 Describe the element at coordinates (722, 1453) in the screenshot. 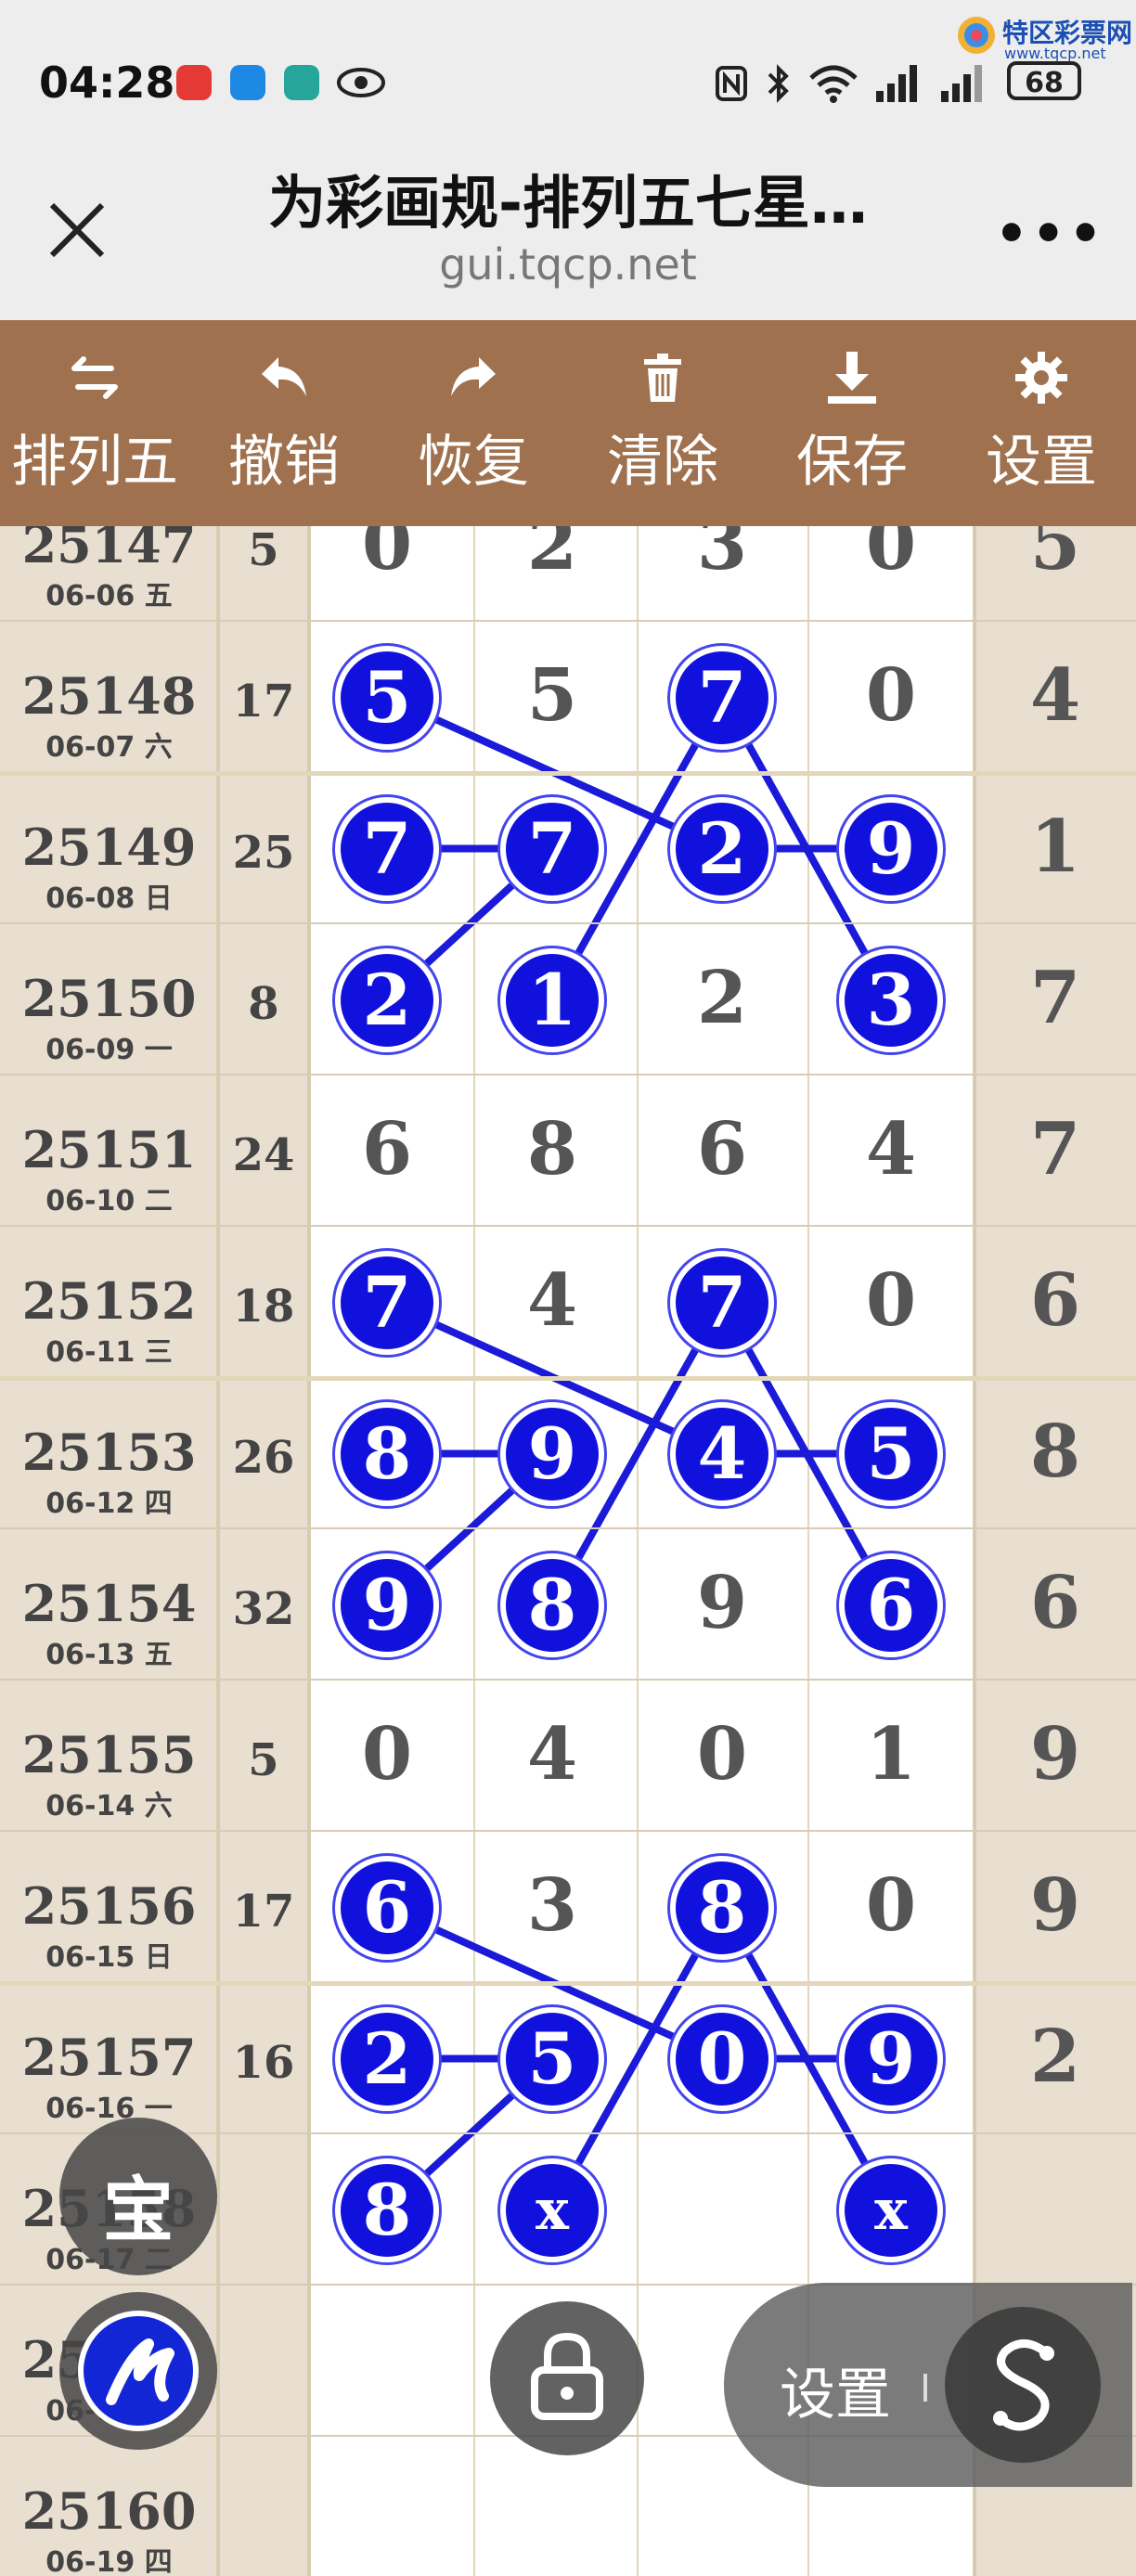

I see `marked-digit-ball: 4` at that location.